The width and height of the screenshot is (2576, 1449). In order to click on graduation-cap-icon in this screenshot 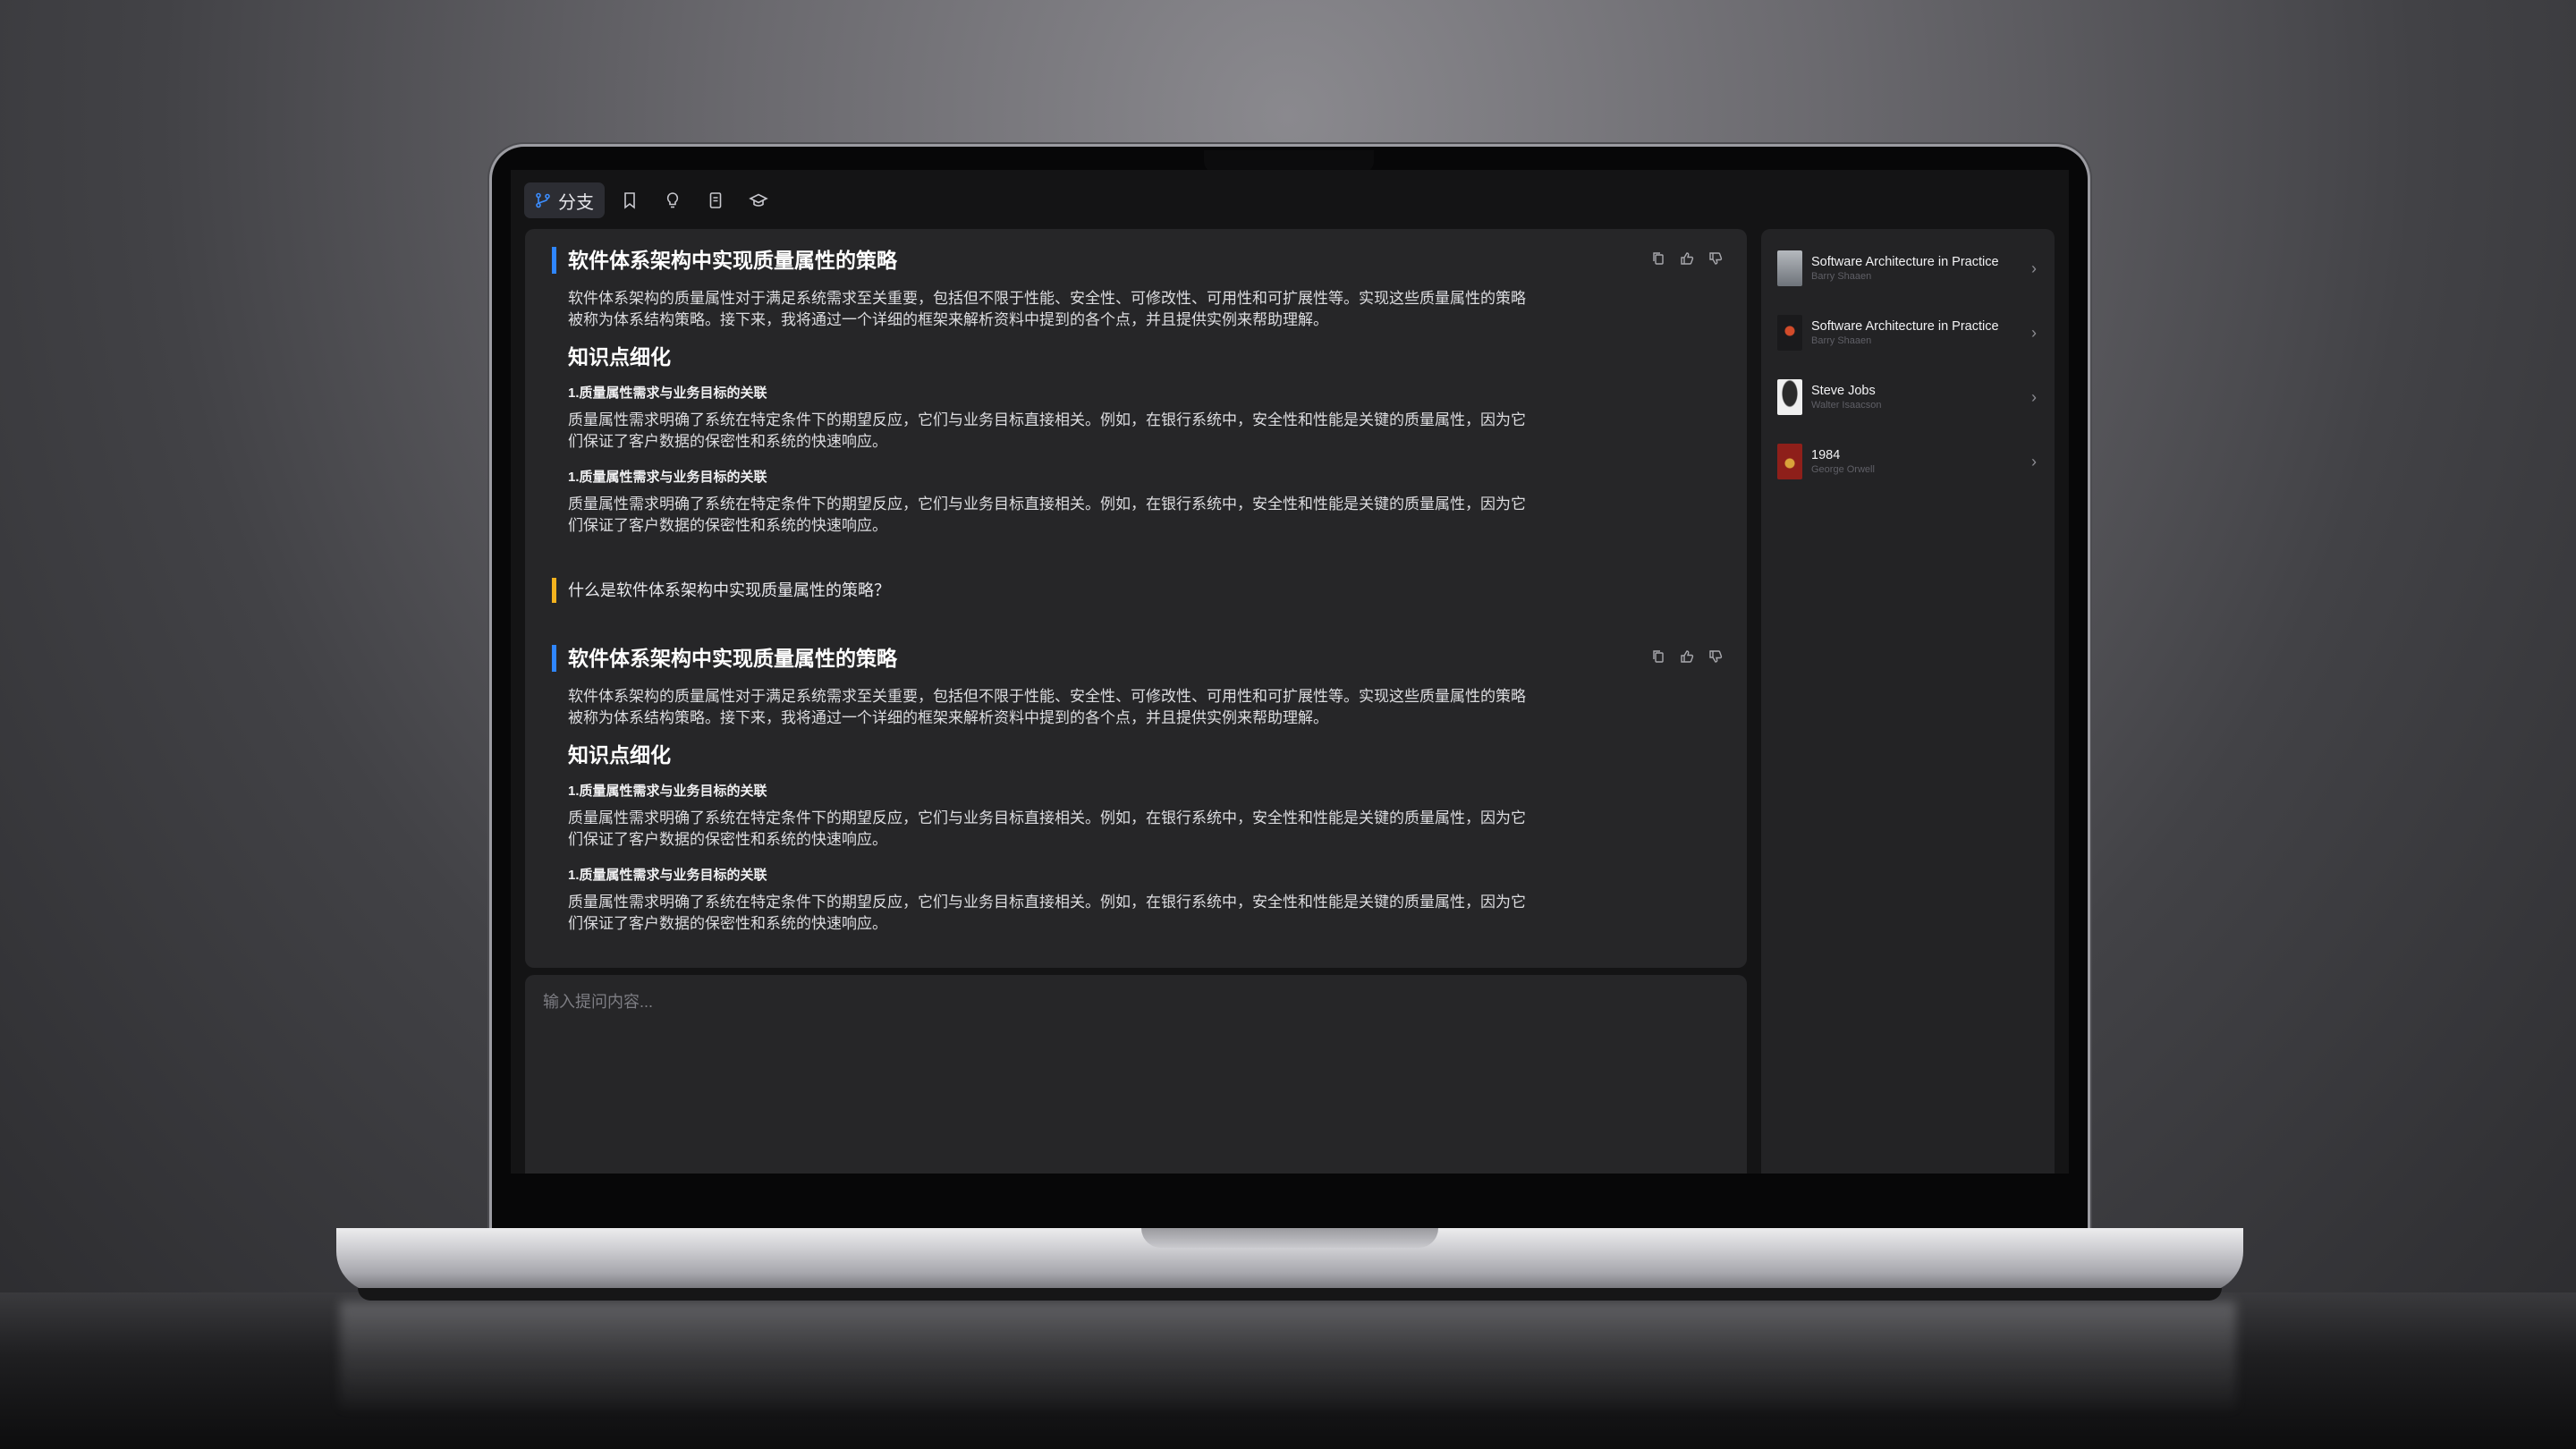, I will do `click(758, 200)`.